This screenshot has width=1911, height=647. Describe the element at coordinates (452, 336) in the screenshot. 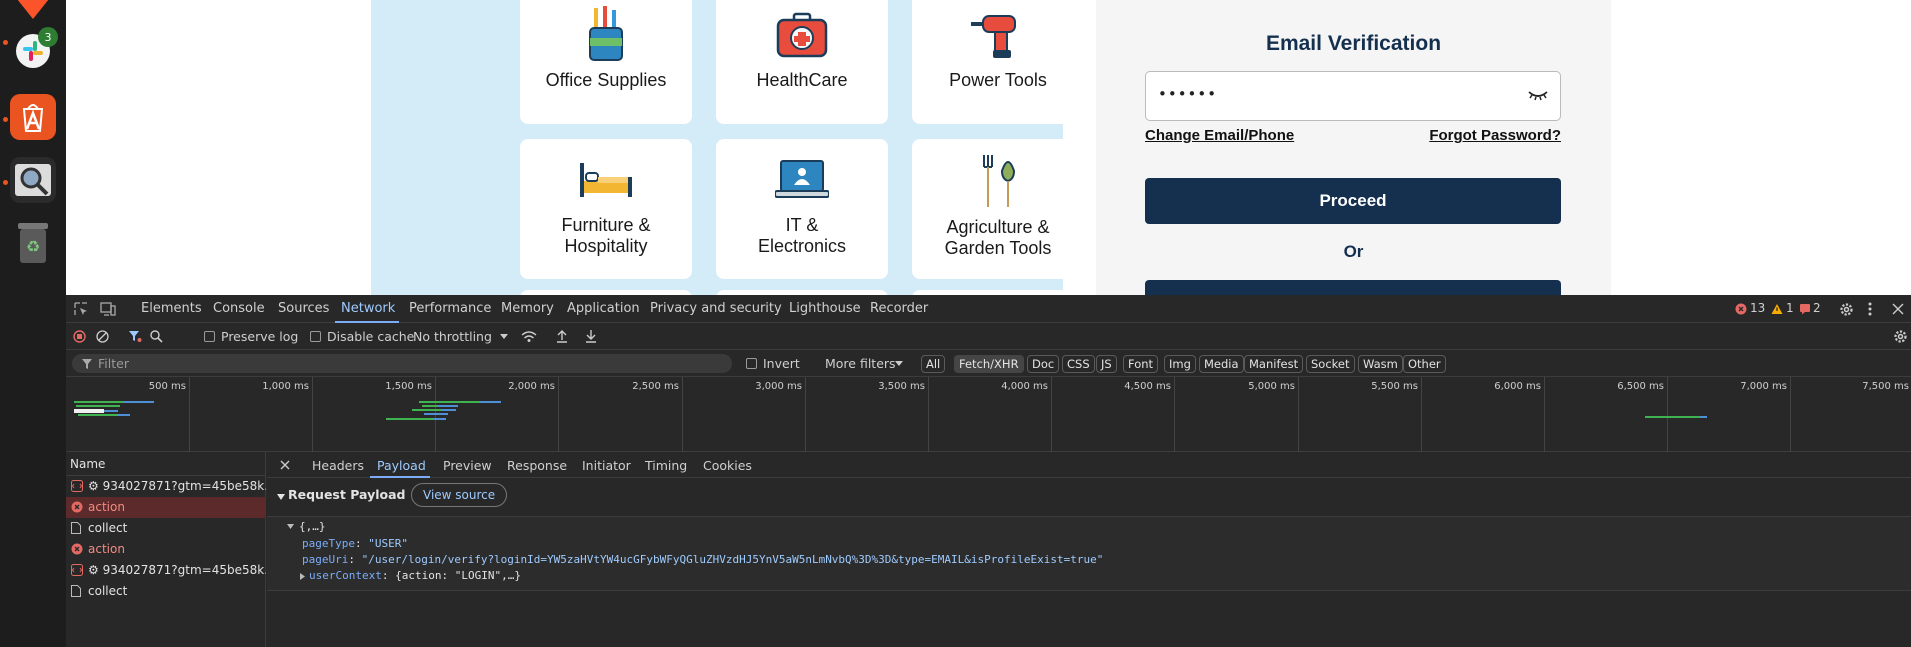

I see `throttling-select: No throttling` at that location.